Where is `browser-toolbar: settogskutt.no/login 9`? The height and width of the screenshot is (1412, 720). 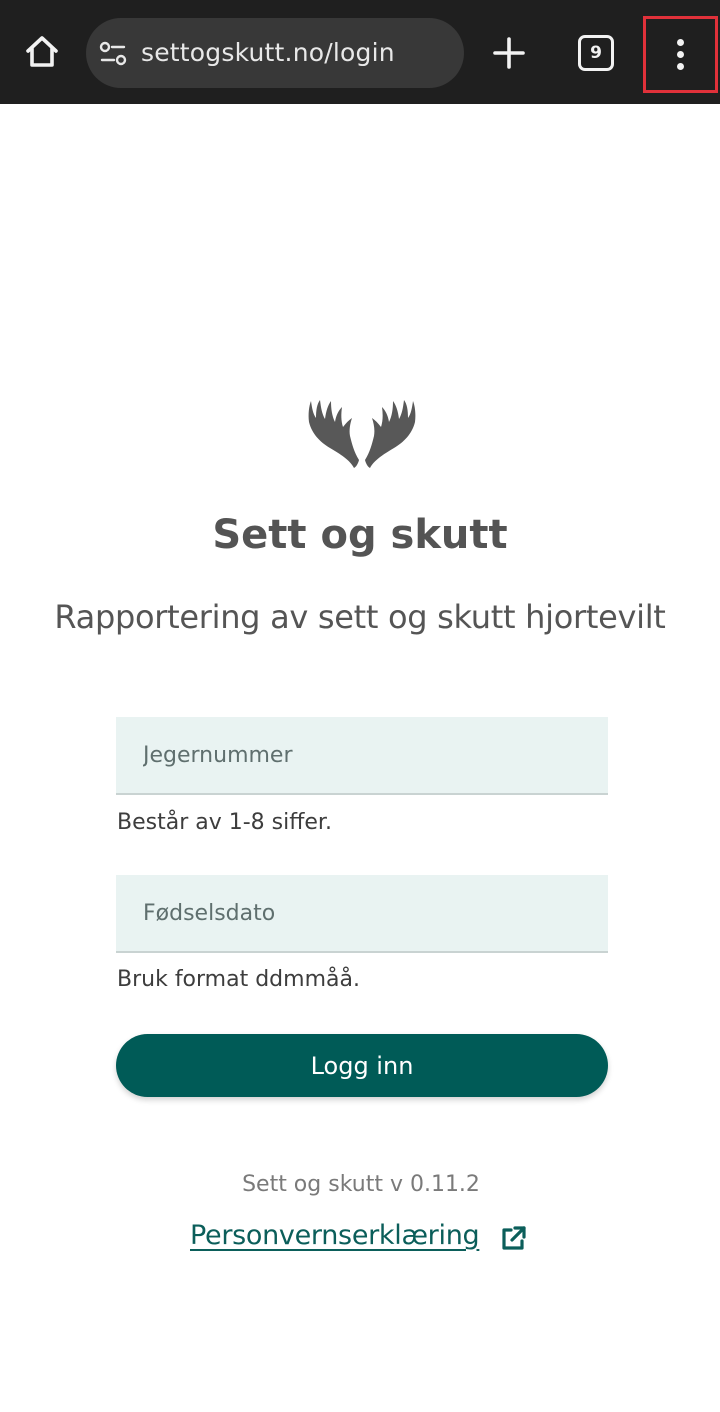 browser-toolbar: settogskutt.no/login 9 is located at coordinates (360, 52).